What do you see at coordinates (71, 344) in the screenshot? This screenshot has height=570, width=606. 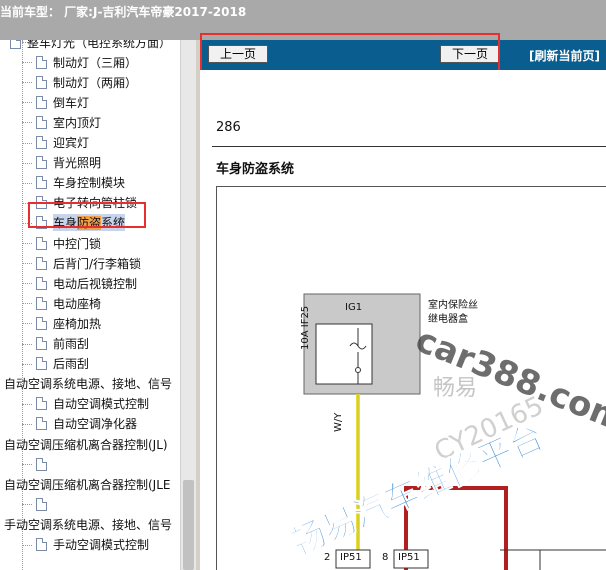 I see `tree-item-label: 前雨刮` at bounding box center [71, 344].